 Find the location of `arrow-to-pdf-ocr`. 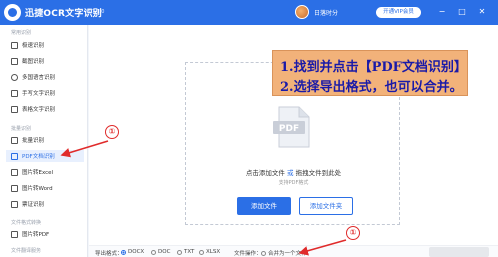

arrow-to-pdf-ocr is located at coordinates (84, 149).